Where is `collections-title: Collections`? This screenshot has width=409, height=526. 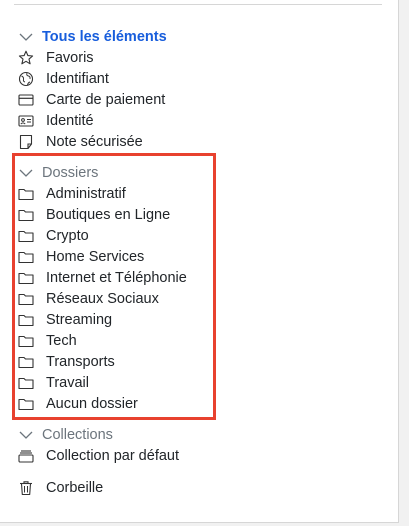
collections-title: Collections is located at coordinates (77, 434).